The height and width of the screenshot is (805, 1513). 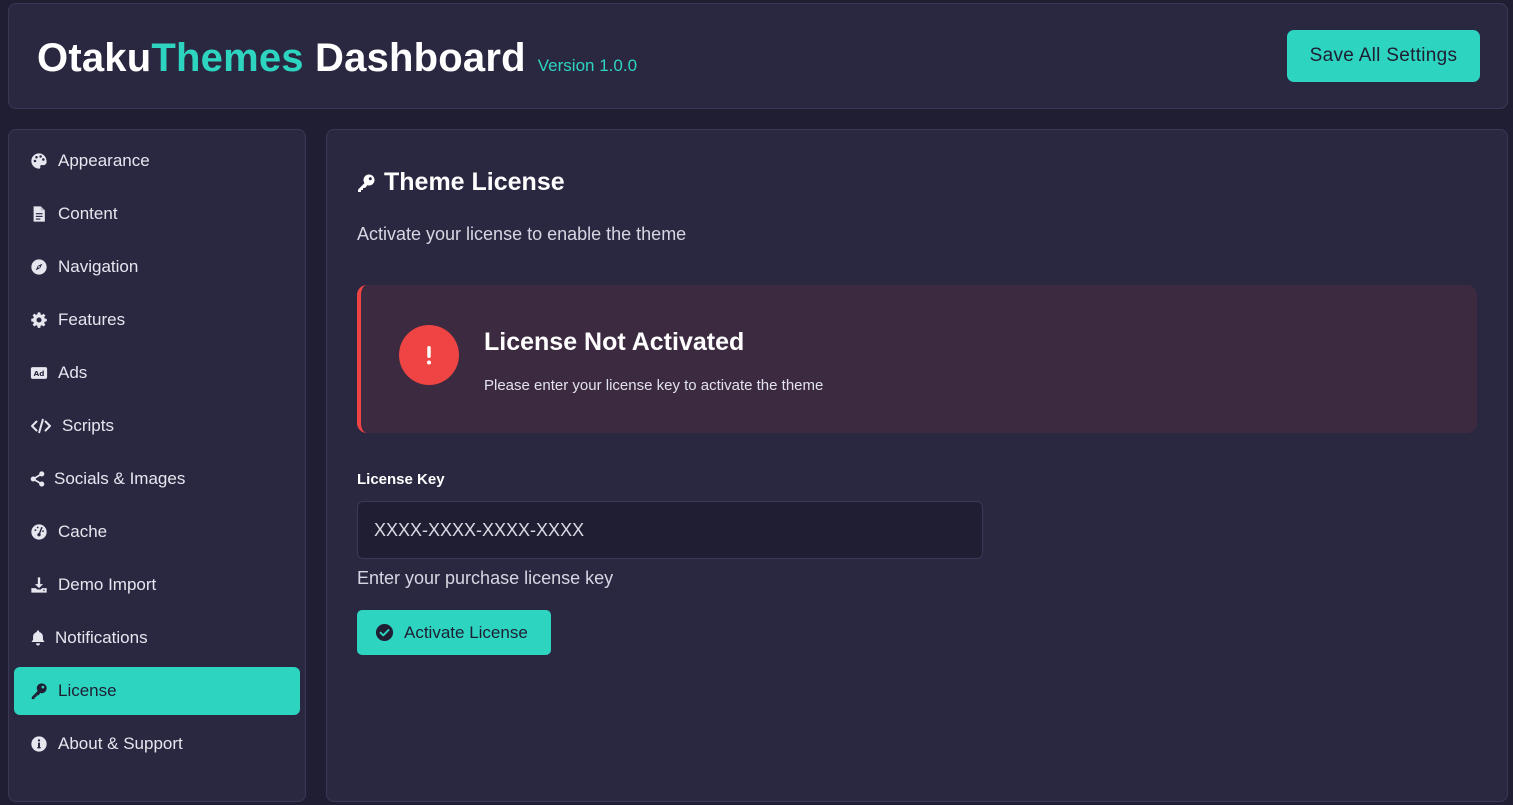 I want to click on sidebar-item-about-support: About & Support, so click(x=157, y=744).